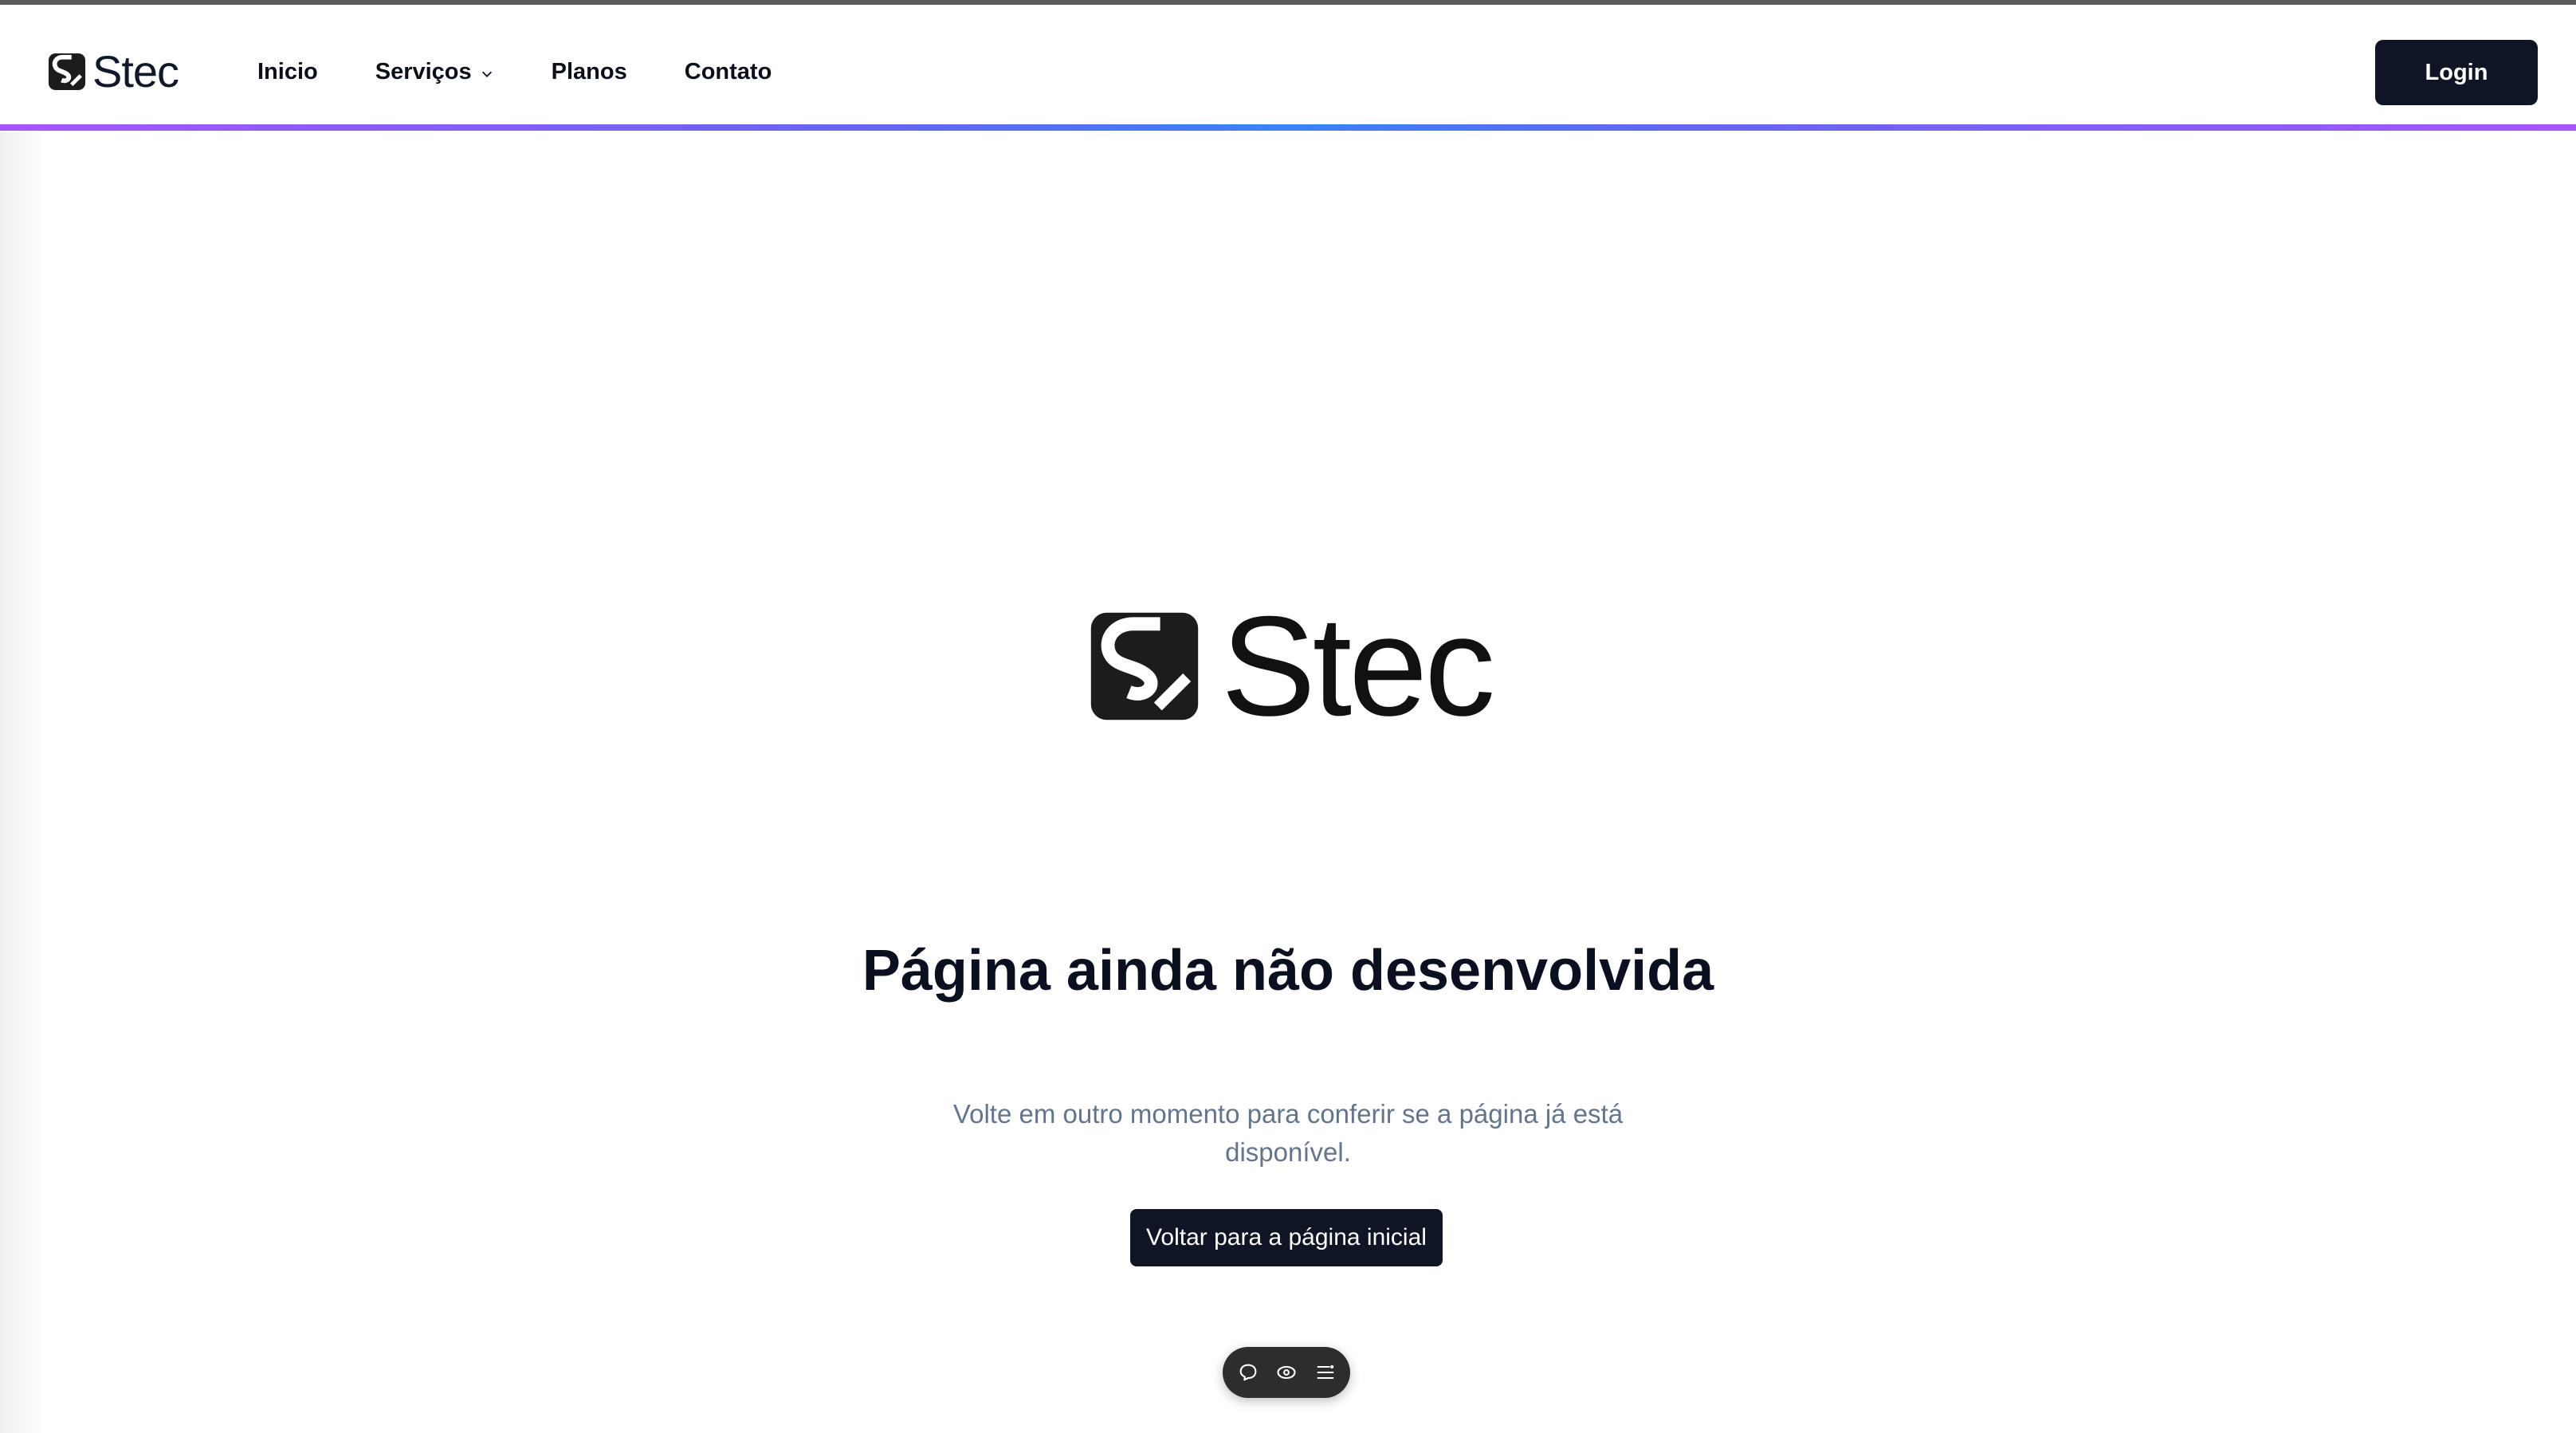 This screenshot has width=2576, height=1433. I want to click on floating-toolbar, so click(1286, 1372).